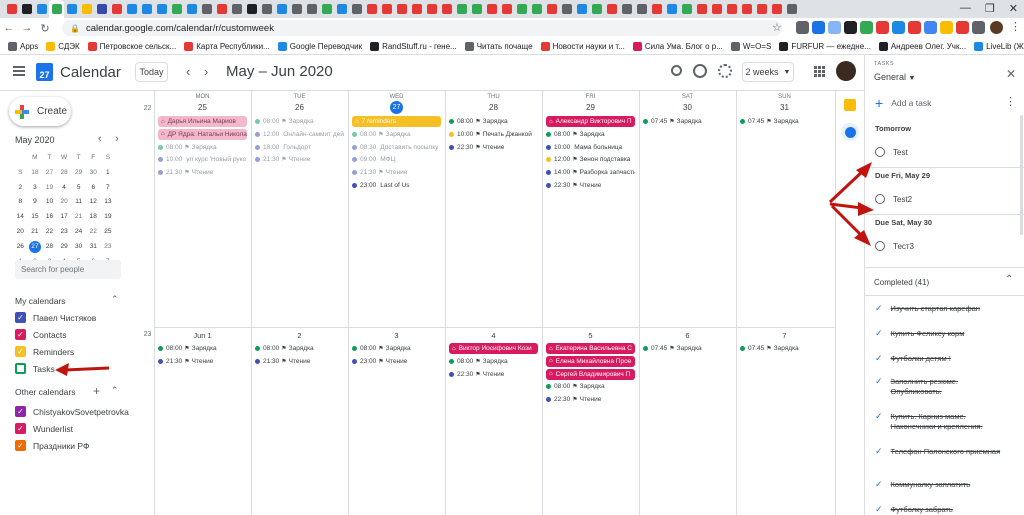  I want to click on mini-prev-month-icon: ‹, so click(100, 139).